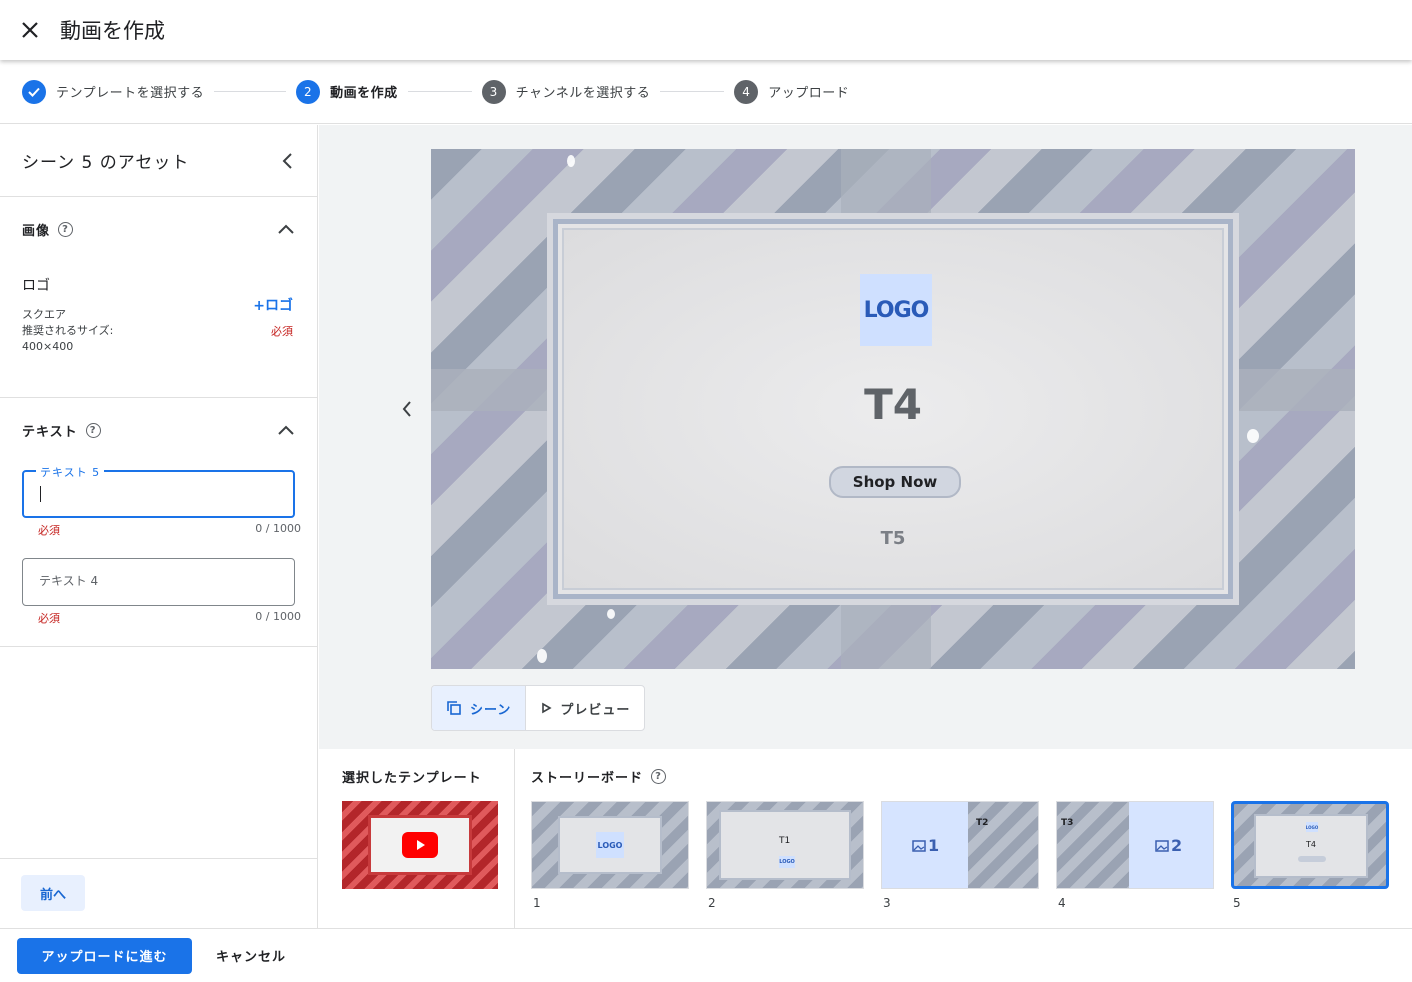 This screenshot has height=982, width=1412. What do you see at coordinates (1177, 845) in the screenshot?
I see `image-number: 2` at bounding box center [1177, 845].